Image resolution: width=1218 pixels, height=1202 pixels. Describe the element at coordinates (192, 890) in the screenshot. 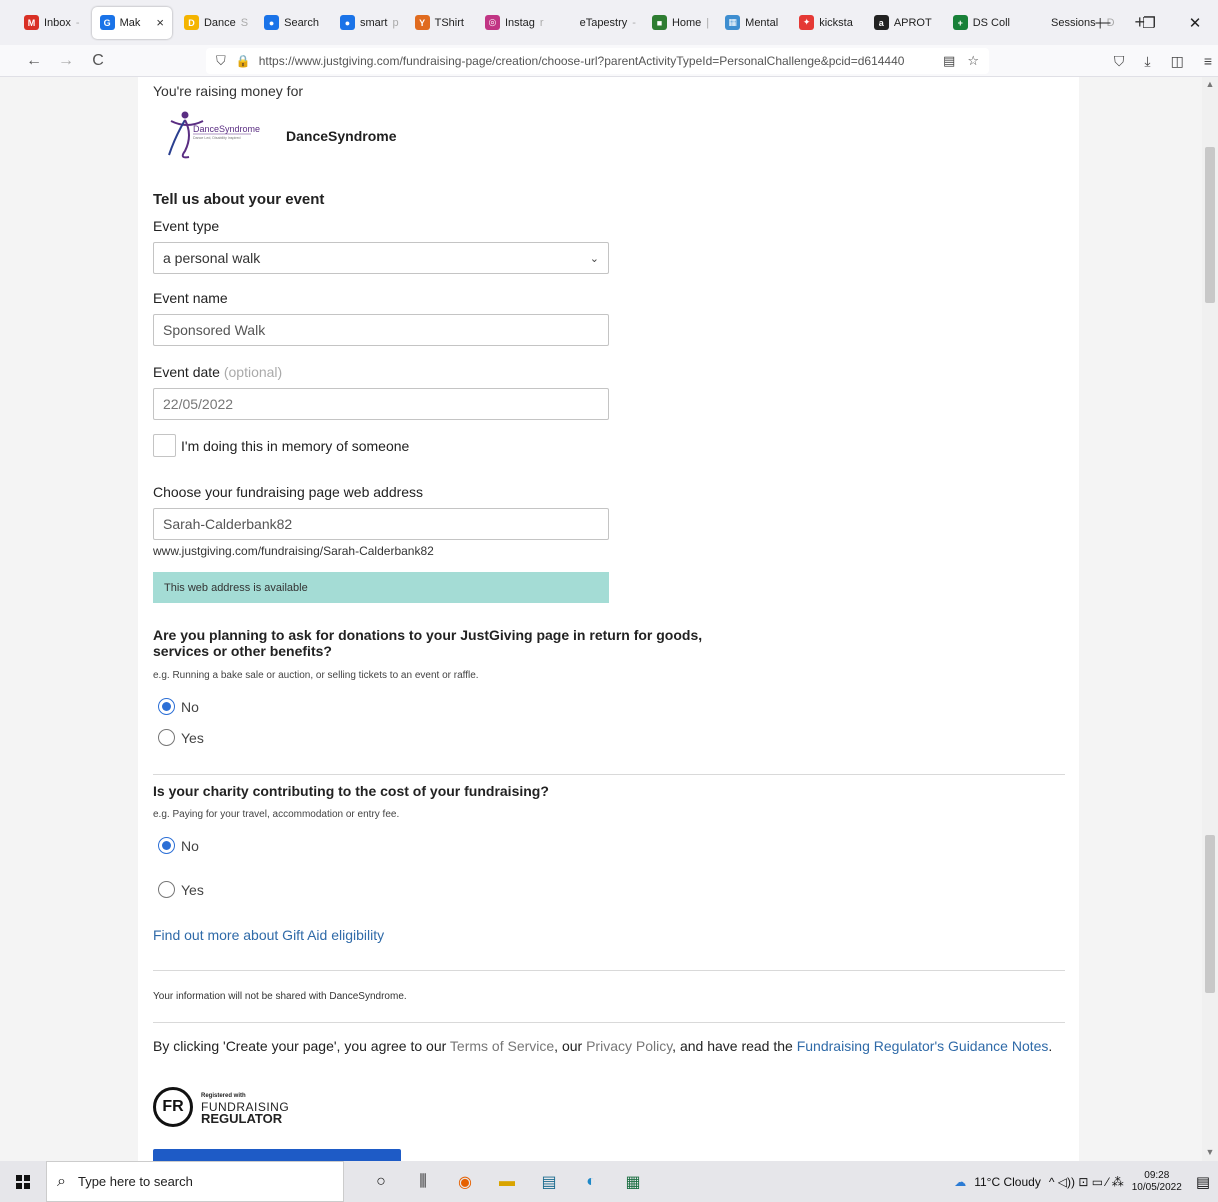

I see `contribution-yes-label: Yes` at that location.